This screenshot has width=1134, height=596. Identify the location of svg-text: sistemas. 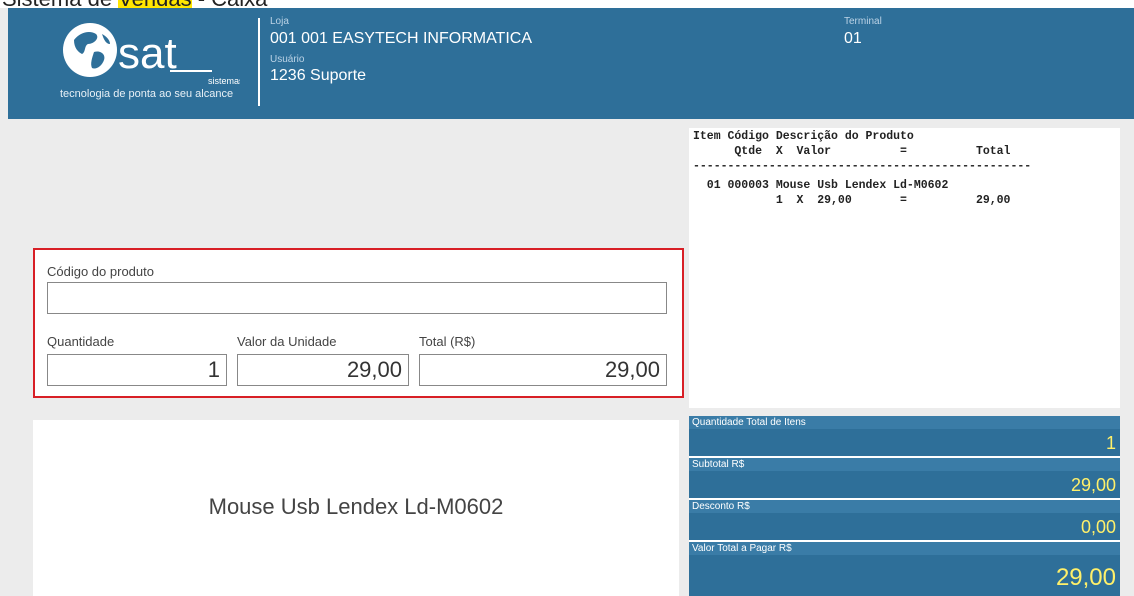
(224, 81).